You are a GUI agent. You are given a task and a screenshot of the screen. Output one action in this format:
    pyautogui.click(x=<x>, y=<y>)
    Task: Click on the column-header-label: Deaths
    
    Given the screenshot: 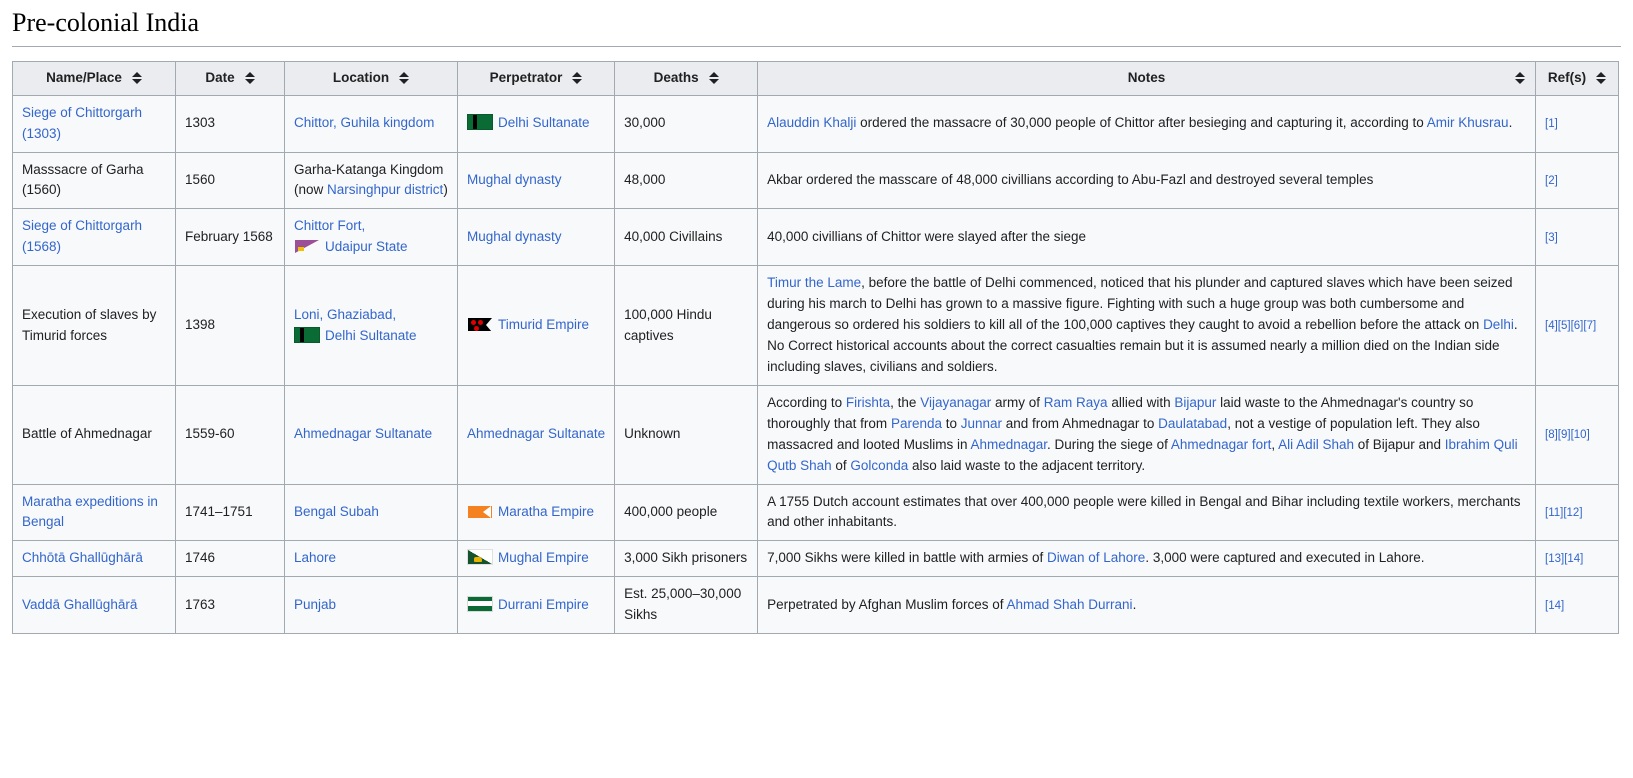 What is the action you would take?
    pyautogui.click(x=676, y=77)
    